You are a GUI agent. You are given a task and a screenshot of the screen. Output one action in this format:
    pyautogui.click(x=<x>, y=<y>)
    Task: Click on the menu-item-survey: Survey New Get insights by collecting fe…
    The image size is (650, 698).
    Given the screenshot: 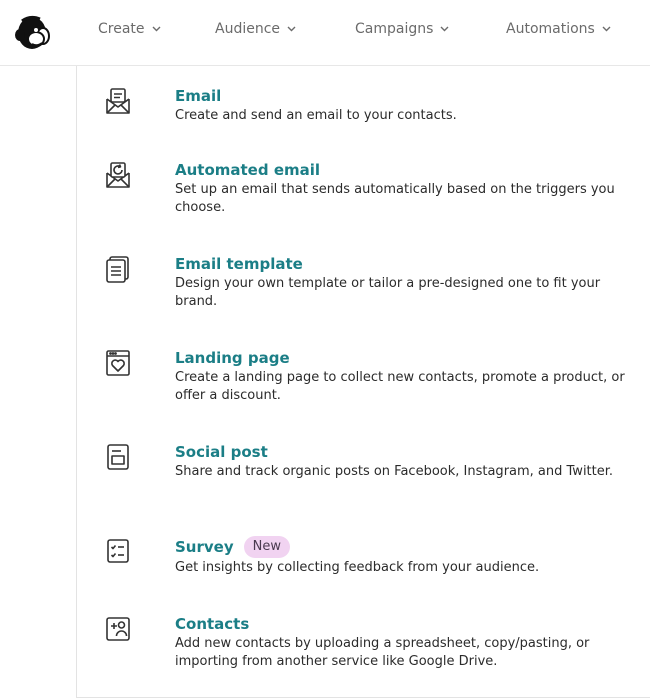 What is the action you would take?
    pyautogui.click(x=363, y=558)
    